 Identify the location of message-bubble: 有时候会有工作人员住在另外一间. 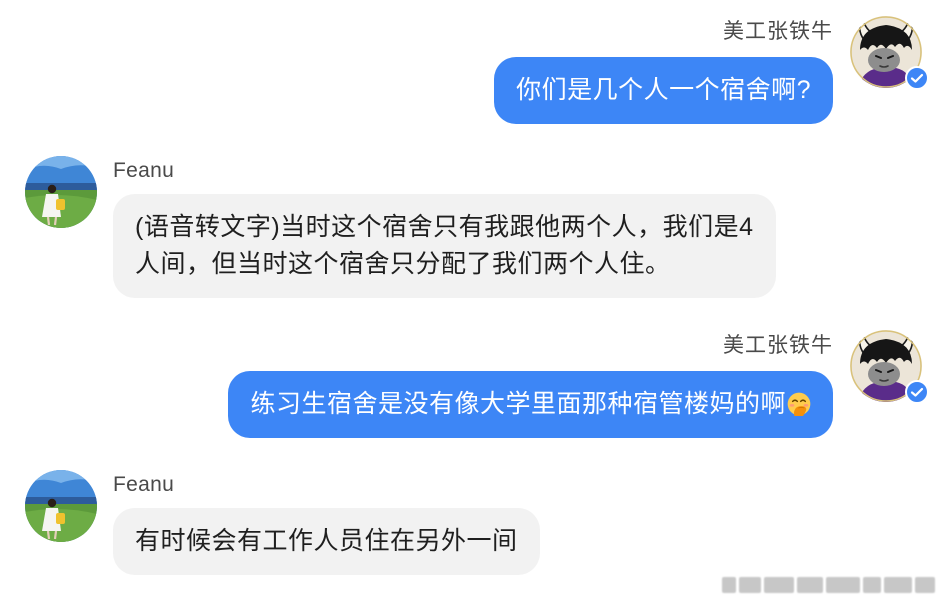
(326, 541).